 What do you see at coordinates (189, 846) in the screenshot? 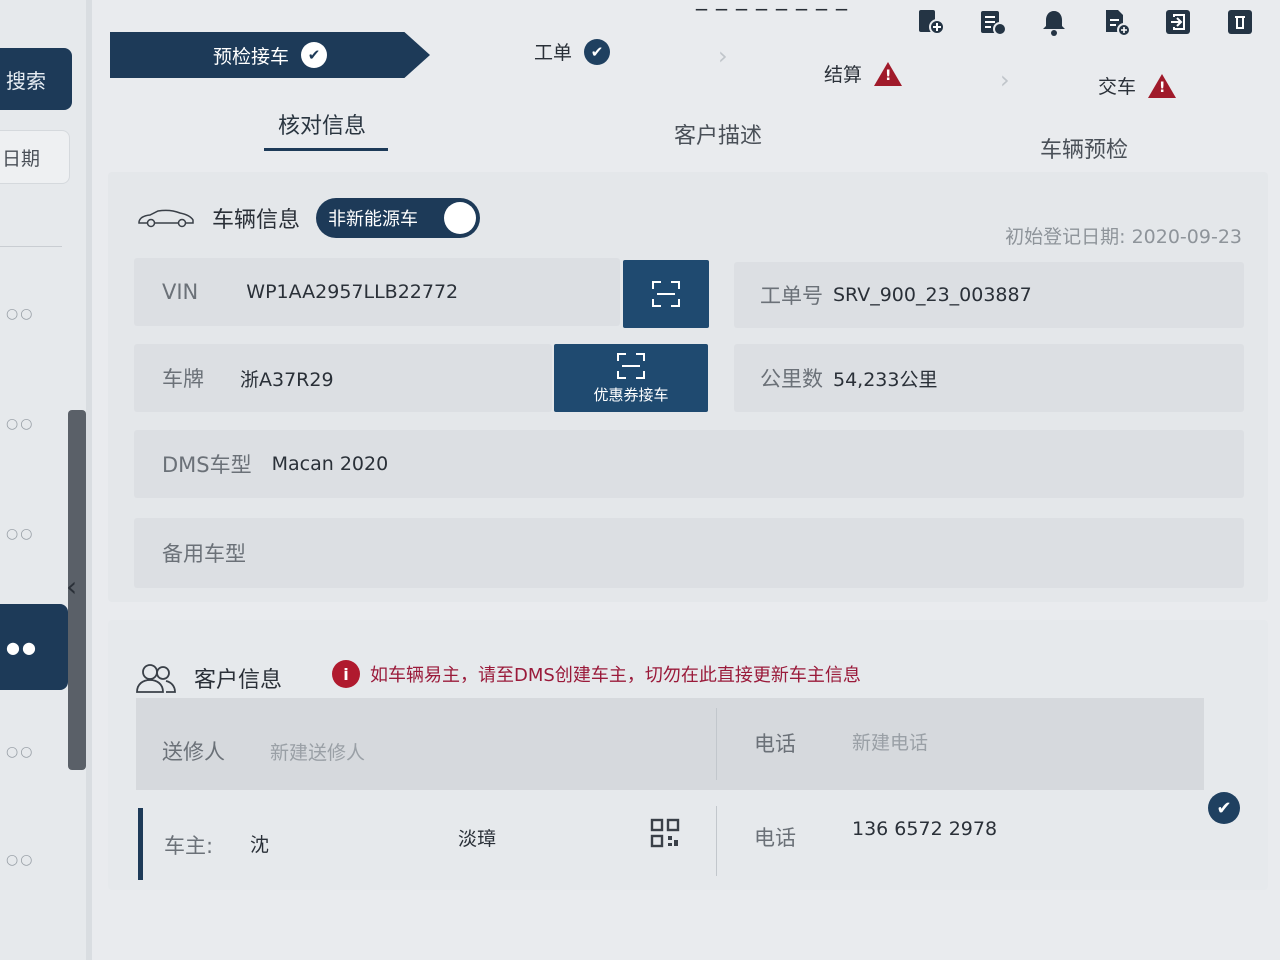
I see `owner-label: 车主:` at bounding box center [189, 846].